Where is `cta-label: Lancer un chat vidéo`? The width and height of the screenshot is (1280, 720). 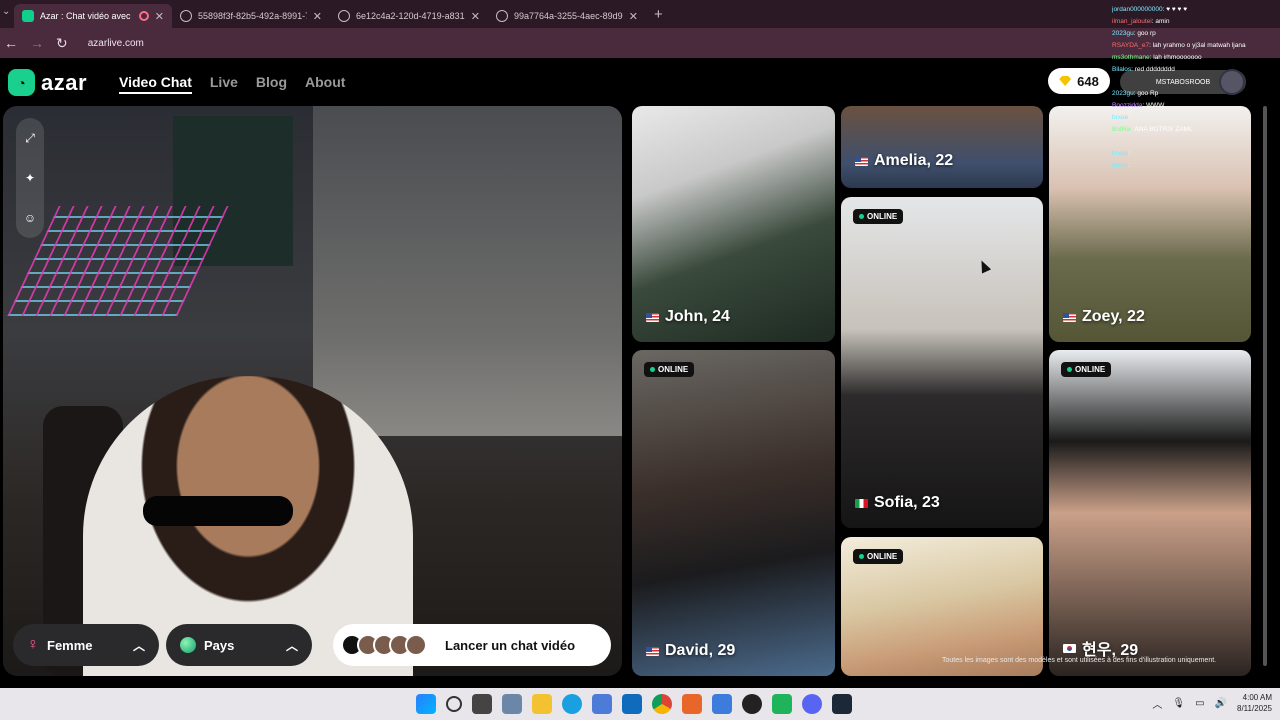 cta-label: Lancer un chat vidéo is located at coordinates (510, 645).